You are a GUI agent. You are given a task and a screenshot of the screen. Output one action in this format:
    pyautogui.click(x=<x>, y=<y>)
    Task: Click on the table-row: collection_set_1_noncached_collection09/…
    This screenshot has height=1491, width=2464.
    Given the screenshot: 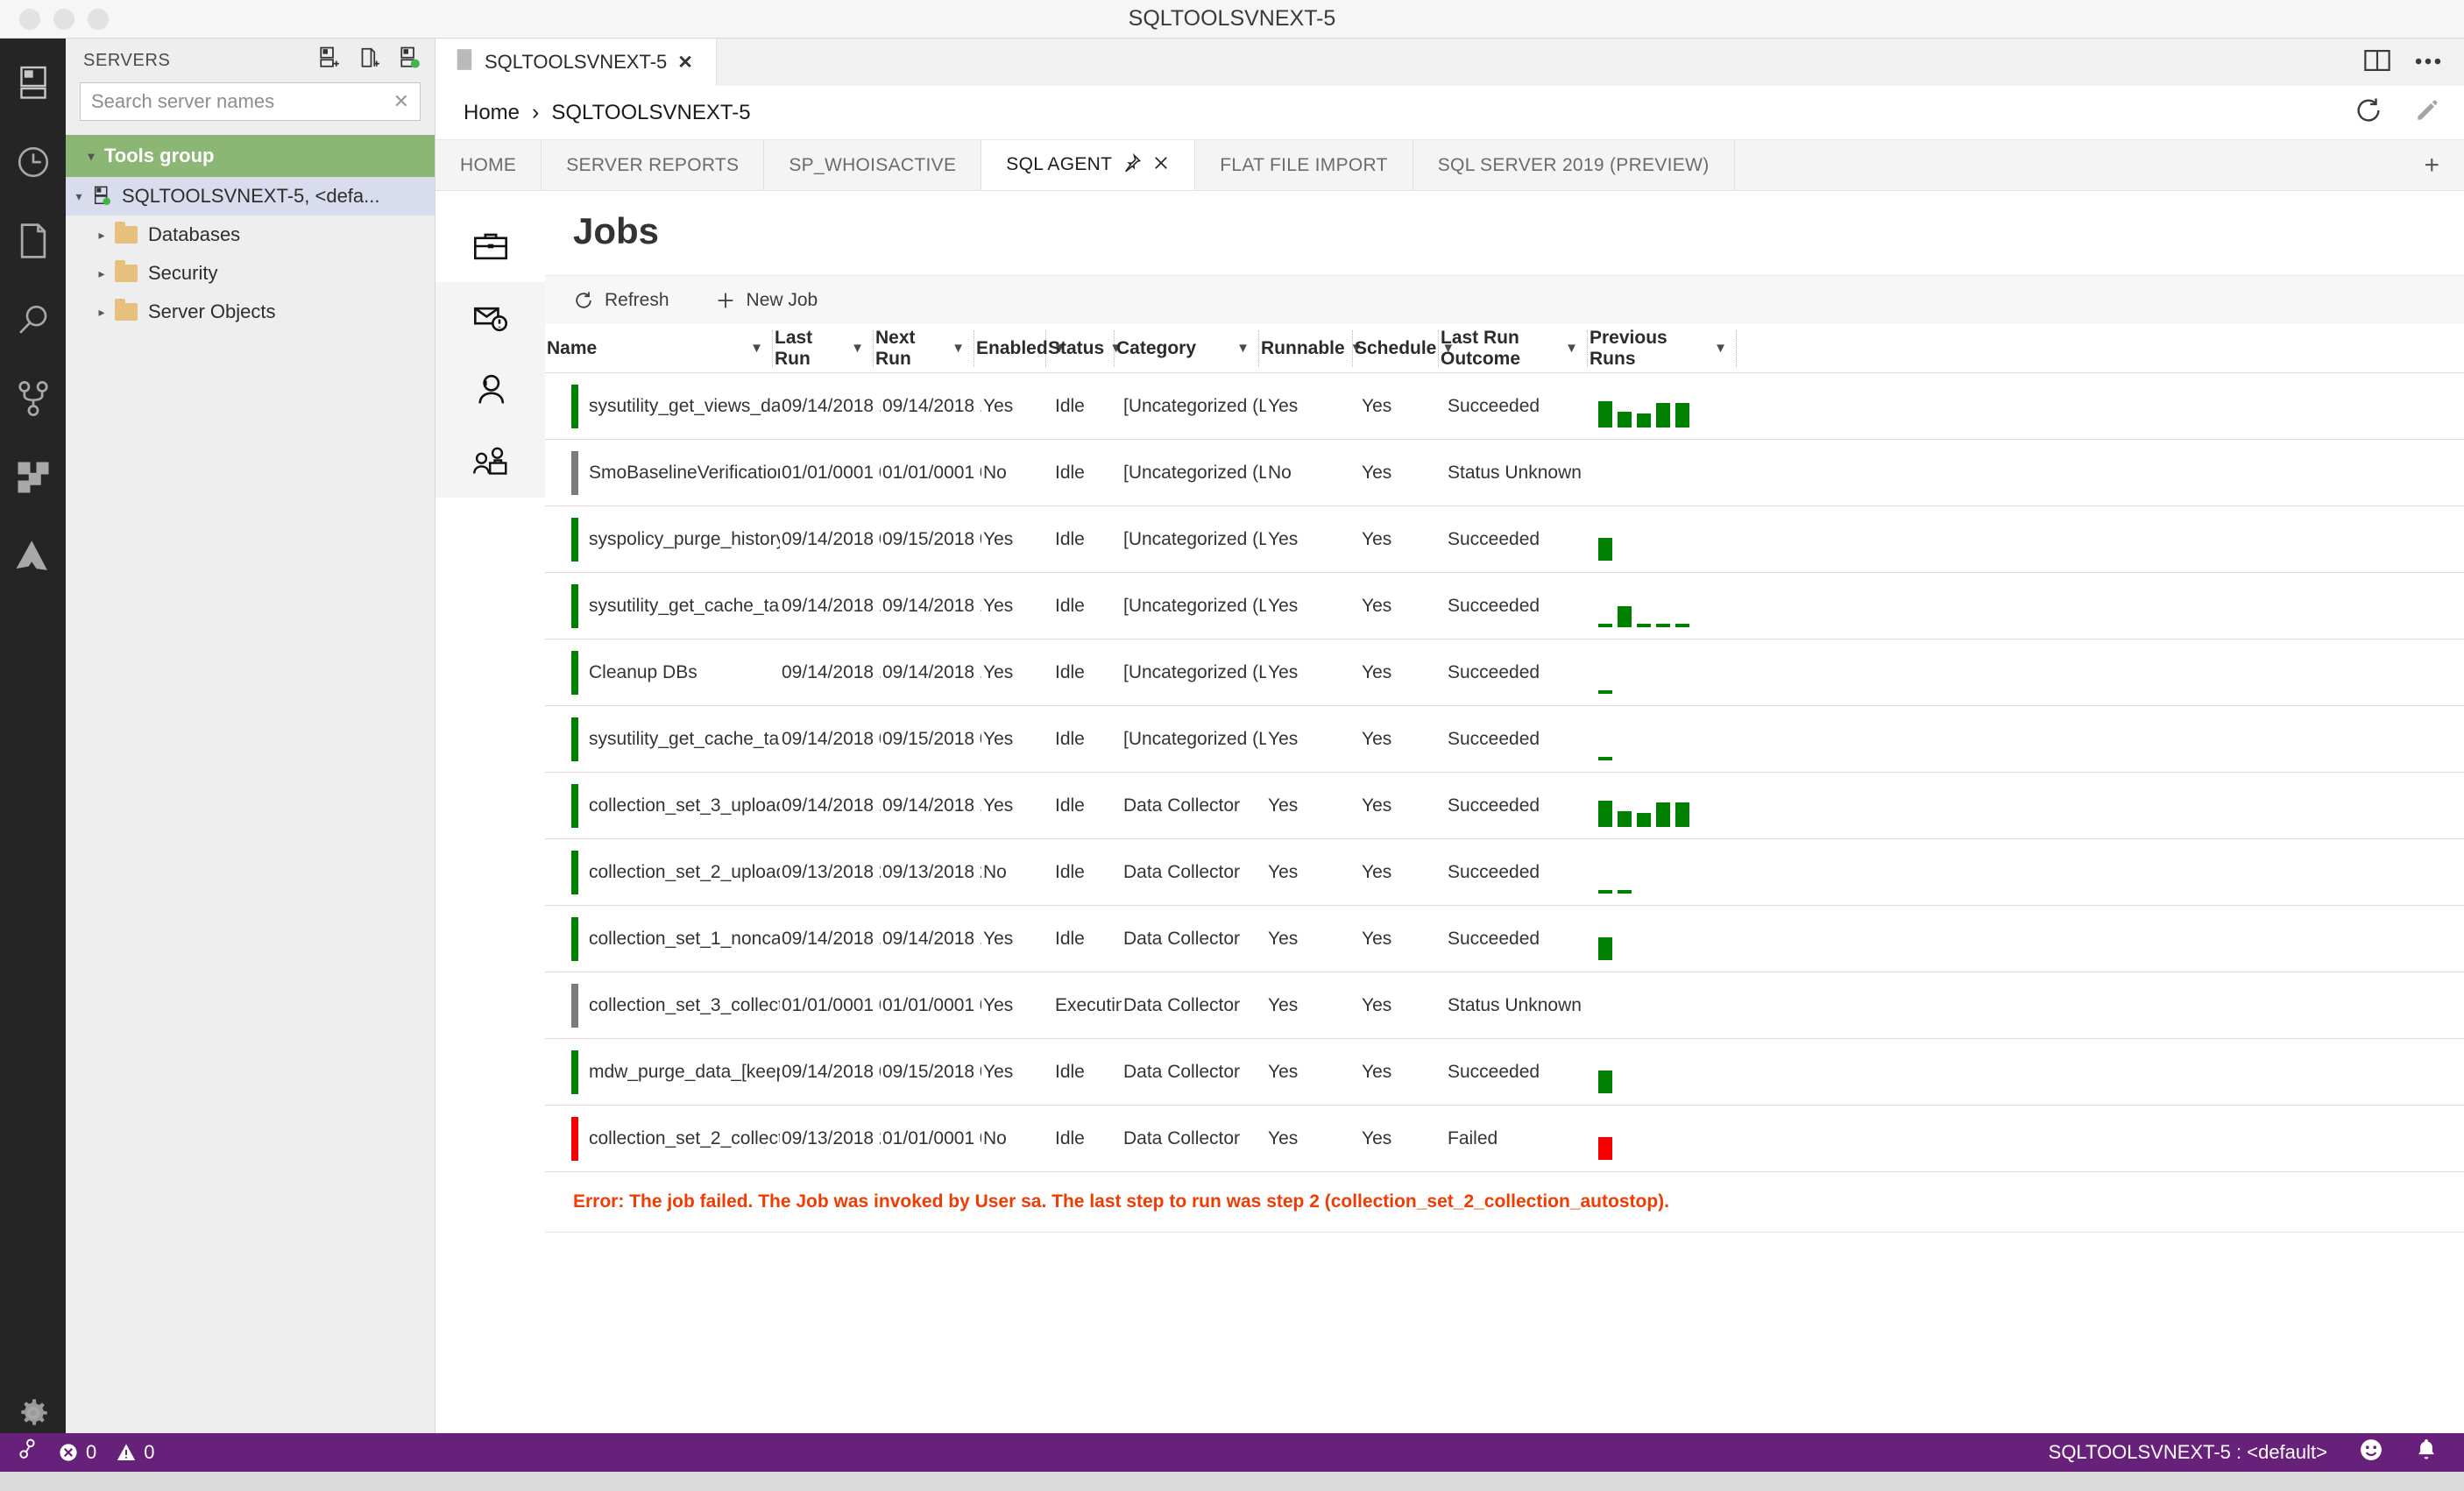 What is the action you would take?
    pyautogui.click(x=1504, y=939)
    